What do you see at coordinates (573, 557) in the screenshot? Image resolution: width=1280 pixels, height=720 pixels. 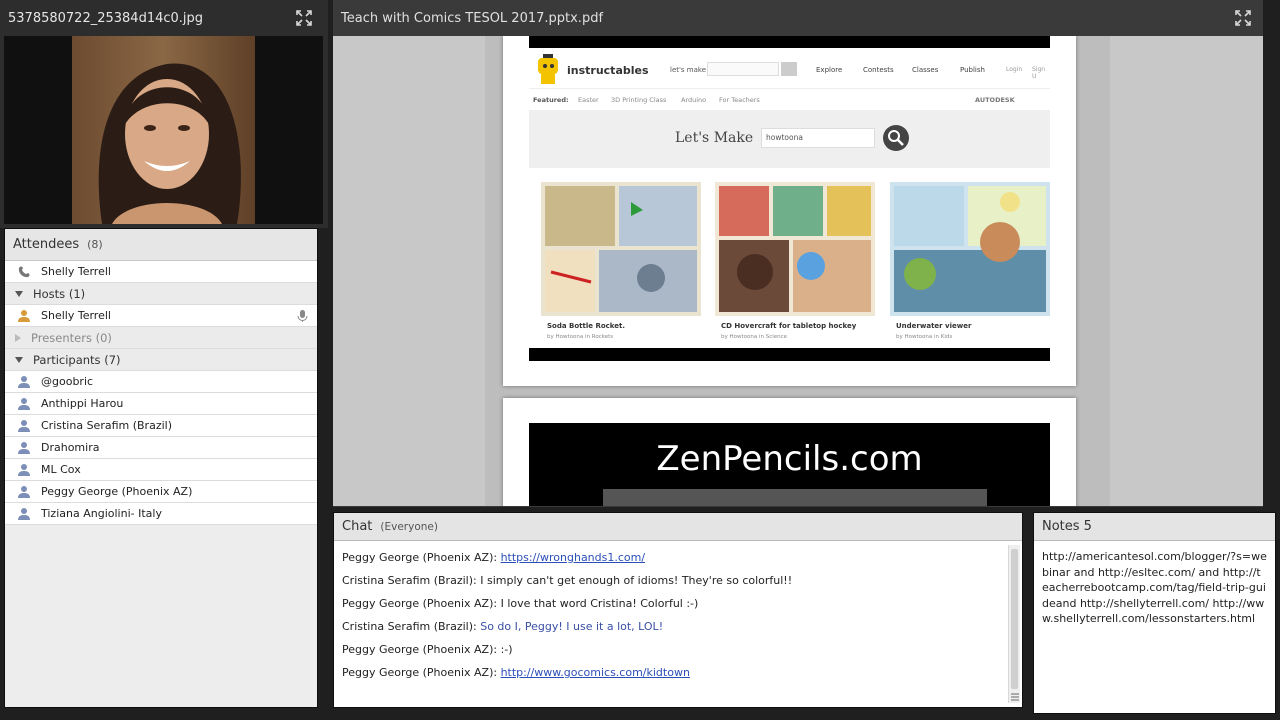 I see `chat-link: https://wronghands1.com/` at bounding box center [573, 557].